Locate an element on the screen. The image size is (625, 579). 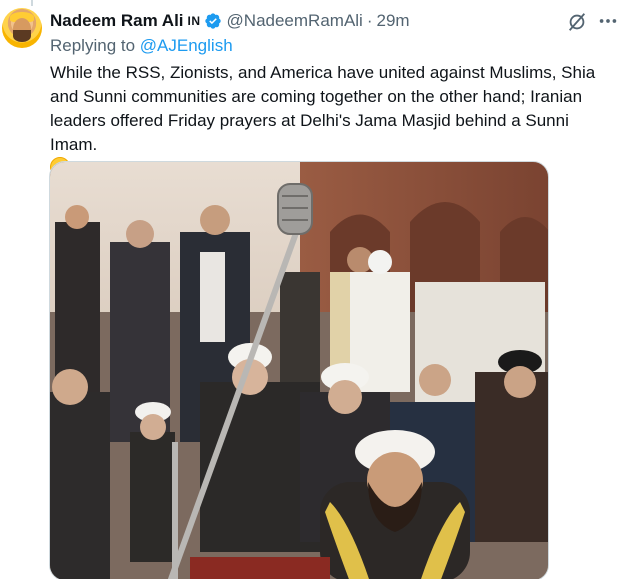
thread-line is located at coordinates (32, 3).